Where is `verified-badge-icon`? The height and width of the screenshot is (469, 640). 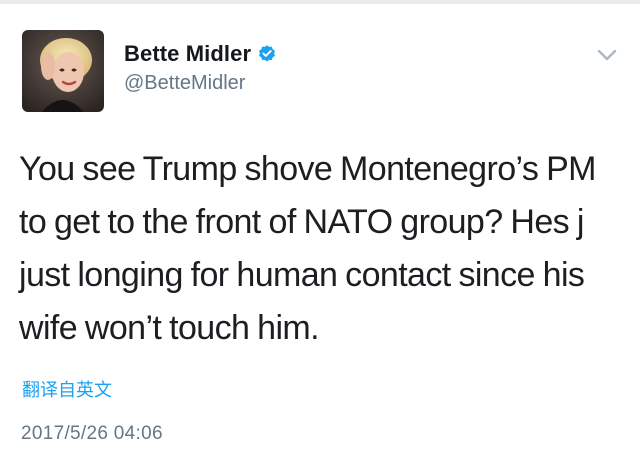
verified-badge-icon is located at coordinates (267, 54).